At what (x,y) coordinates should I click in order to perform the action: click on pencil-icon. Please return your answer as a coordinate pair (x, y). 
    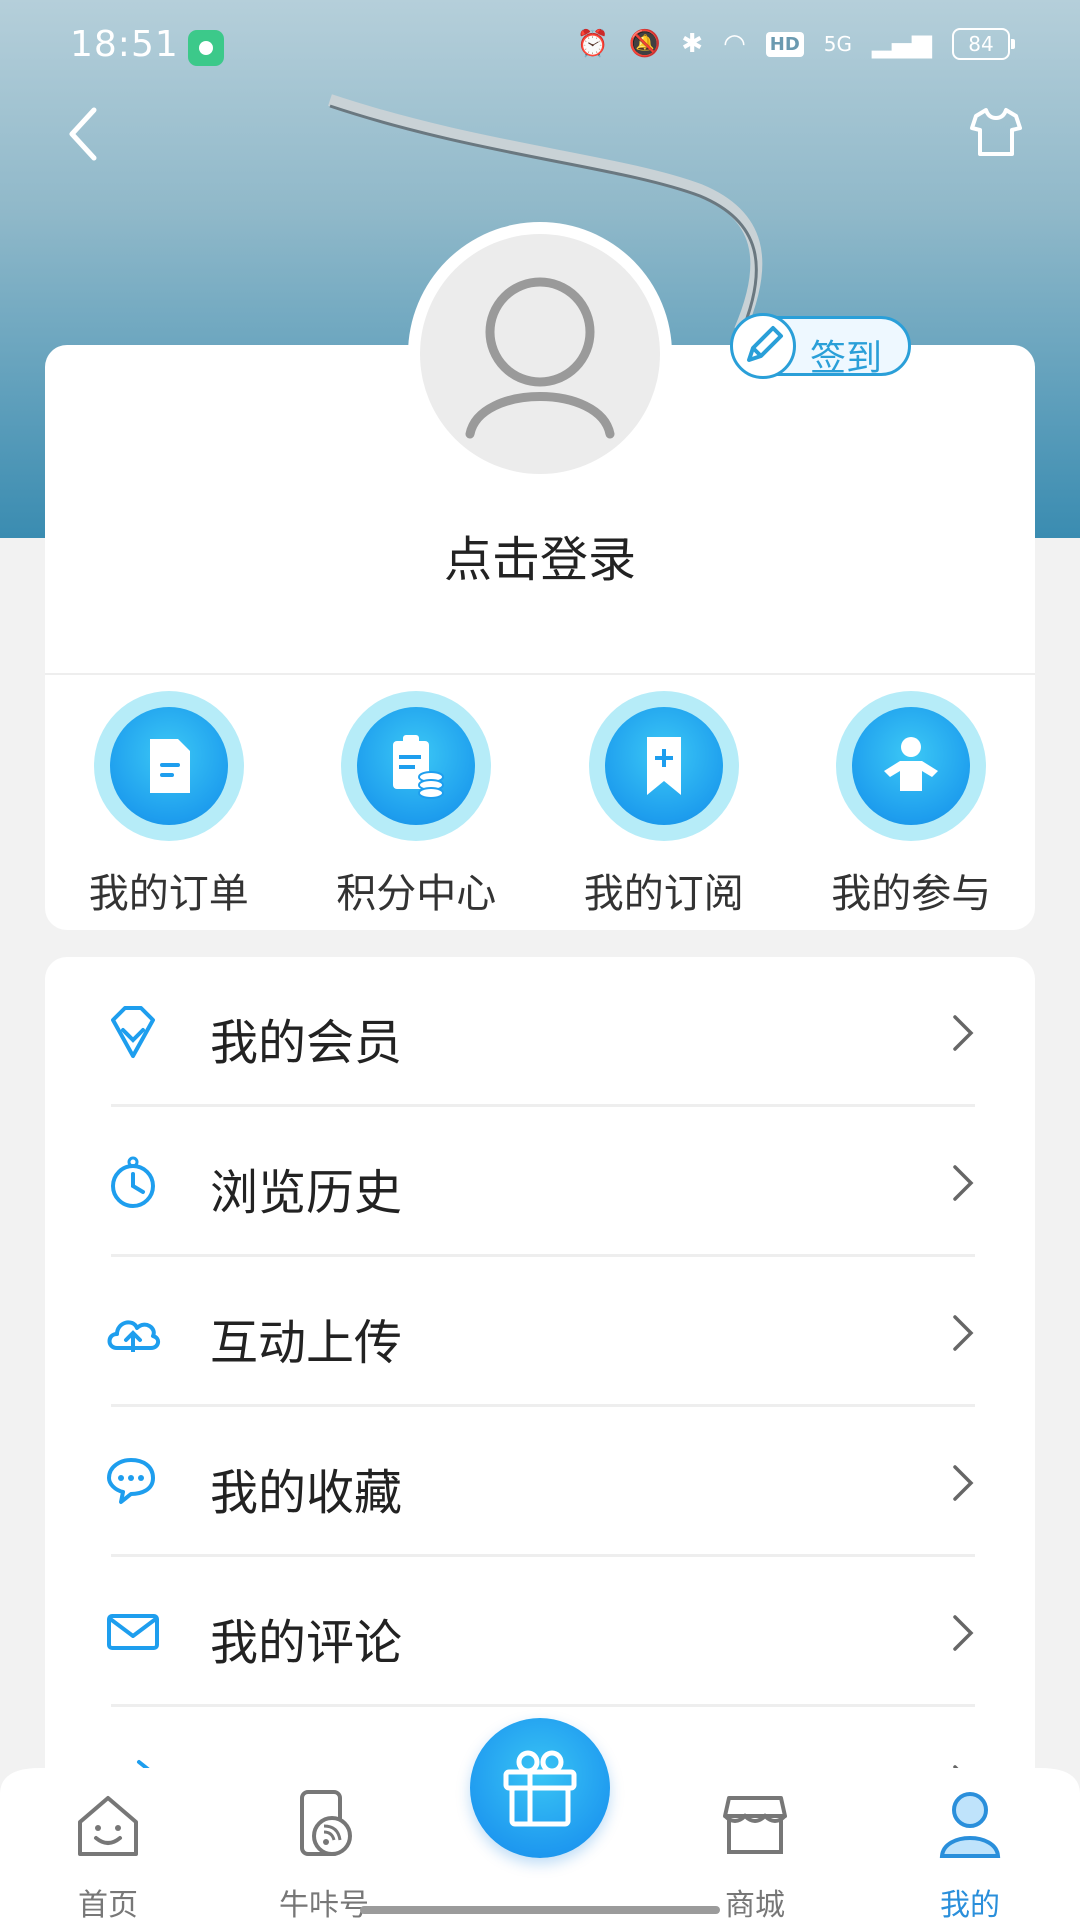
    Looking at the image, I should click on (763, 346).